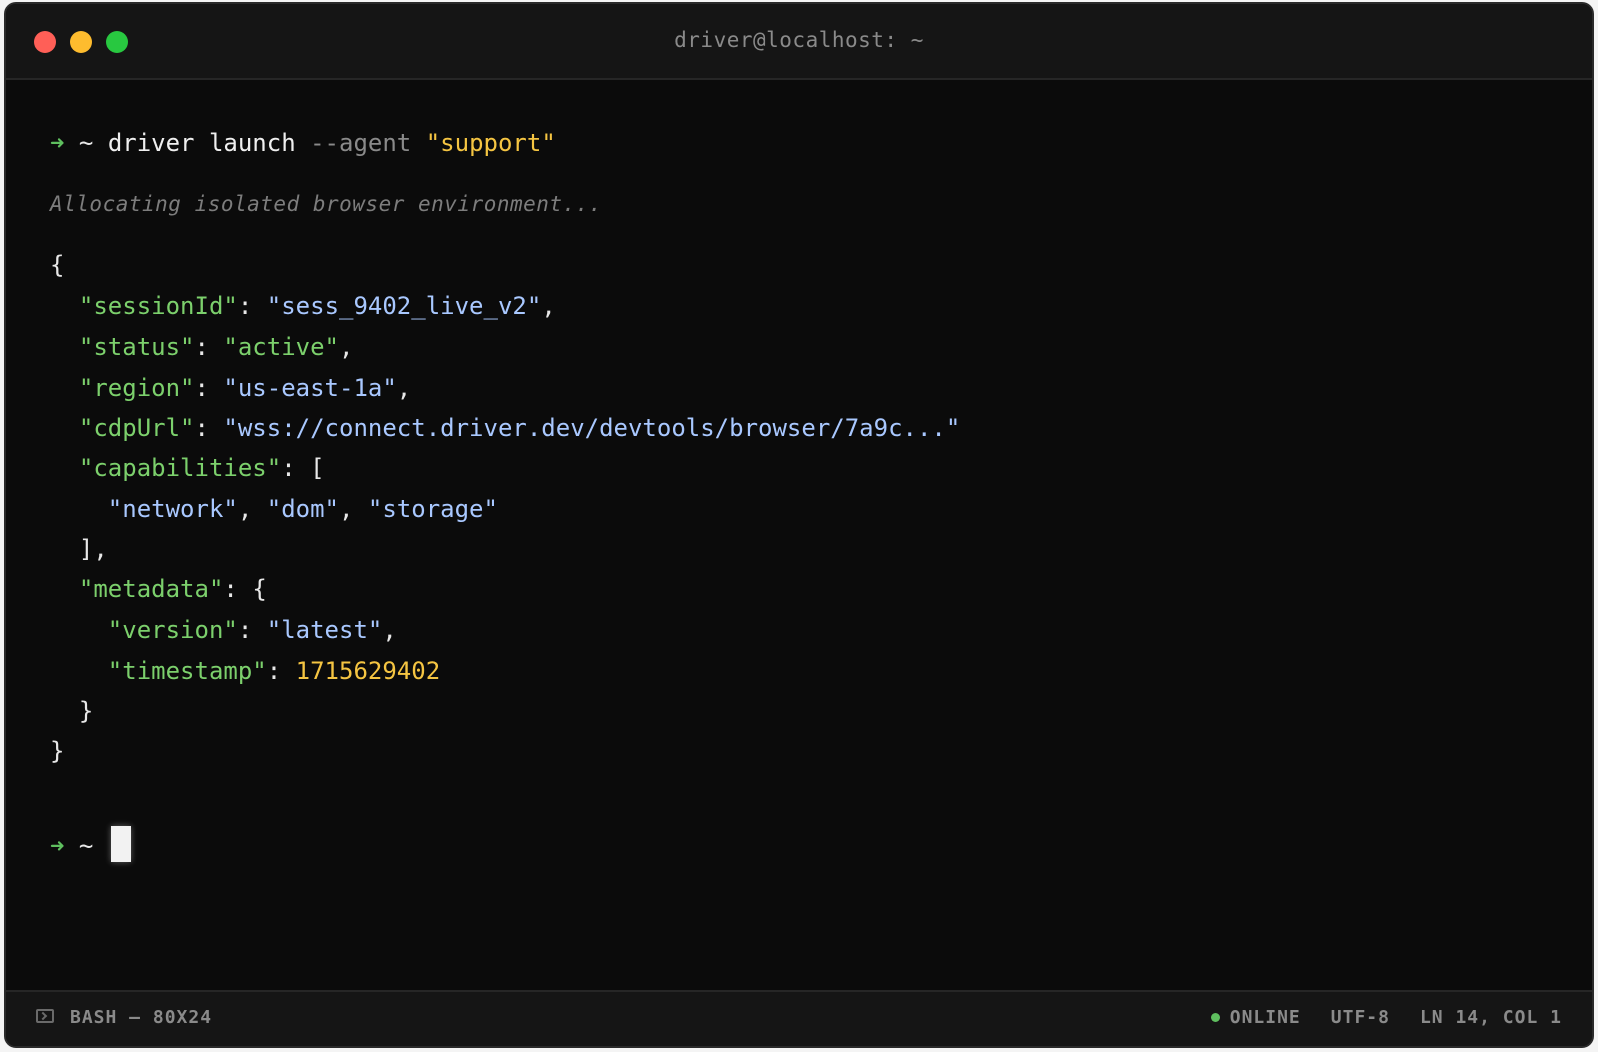 This screenshot has width=1598, height=1052. What do you see at coordinates (274, 671) in the screenshot?
I see `json-line-timestamp: "timestamp": 1715629402` at bounding box center [274, 671].